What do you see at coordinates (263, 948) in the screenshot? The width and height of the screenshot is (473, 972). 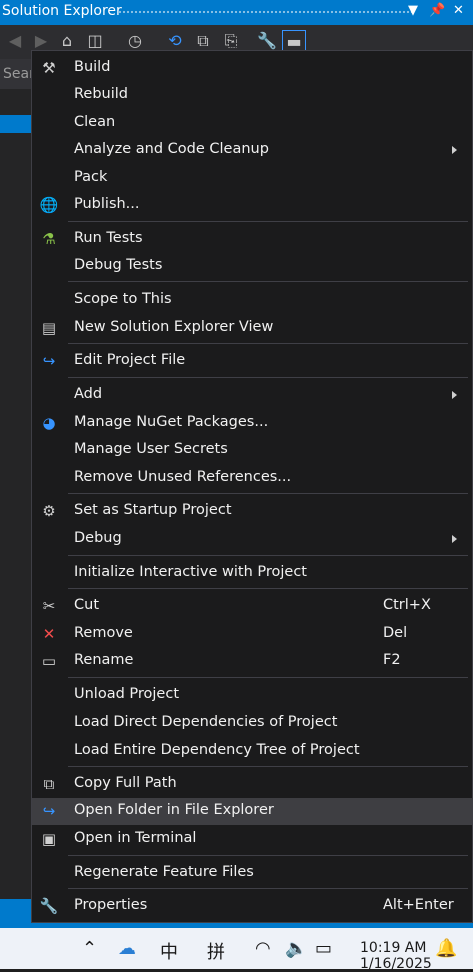 I see `wifi-icon: ◠` at bounding box center [263, 948].